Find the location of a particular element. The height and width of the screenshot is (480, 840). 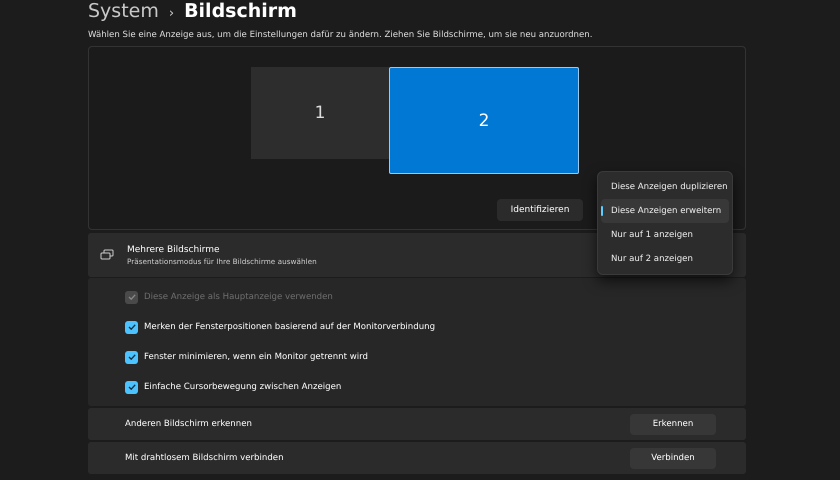

description-text: Wählen Sie eine Anzeige aus, um die Einstellungen dafür zu ändern. Ziehen Sie Bildschirme, um sie neu anzuordnen. is located at coordinates (341, 35).